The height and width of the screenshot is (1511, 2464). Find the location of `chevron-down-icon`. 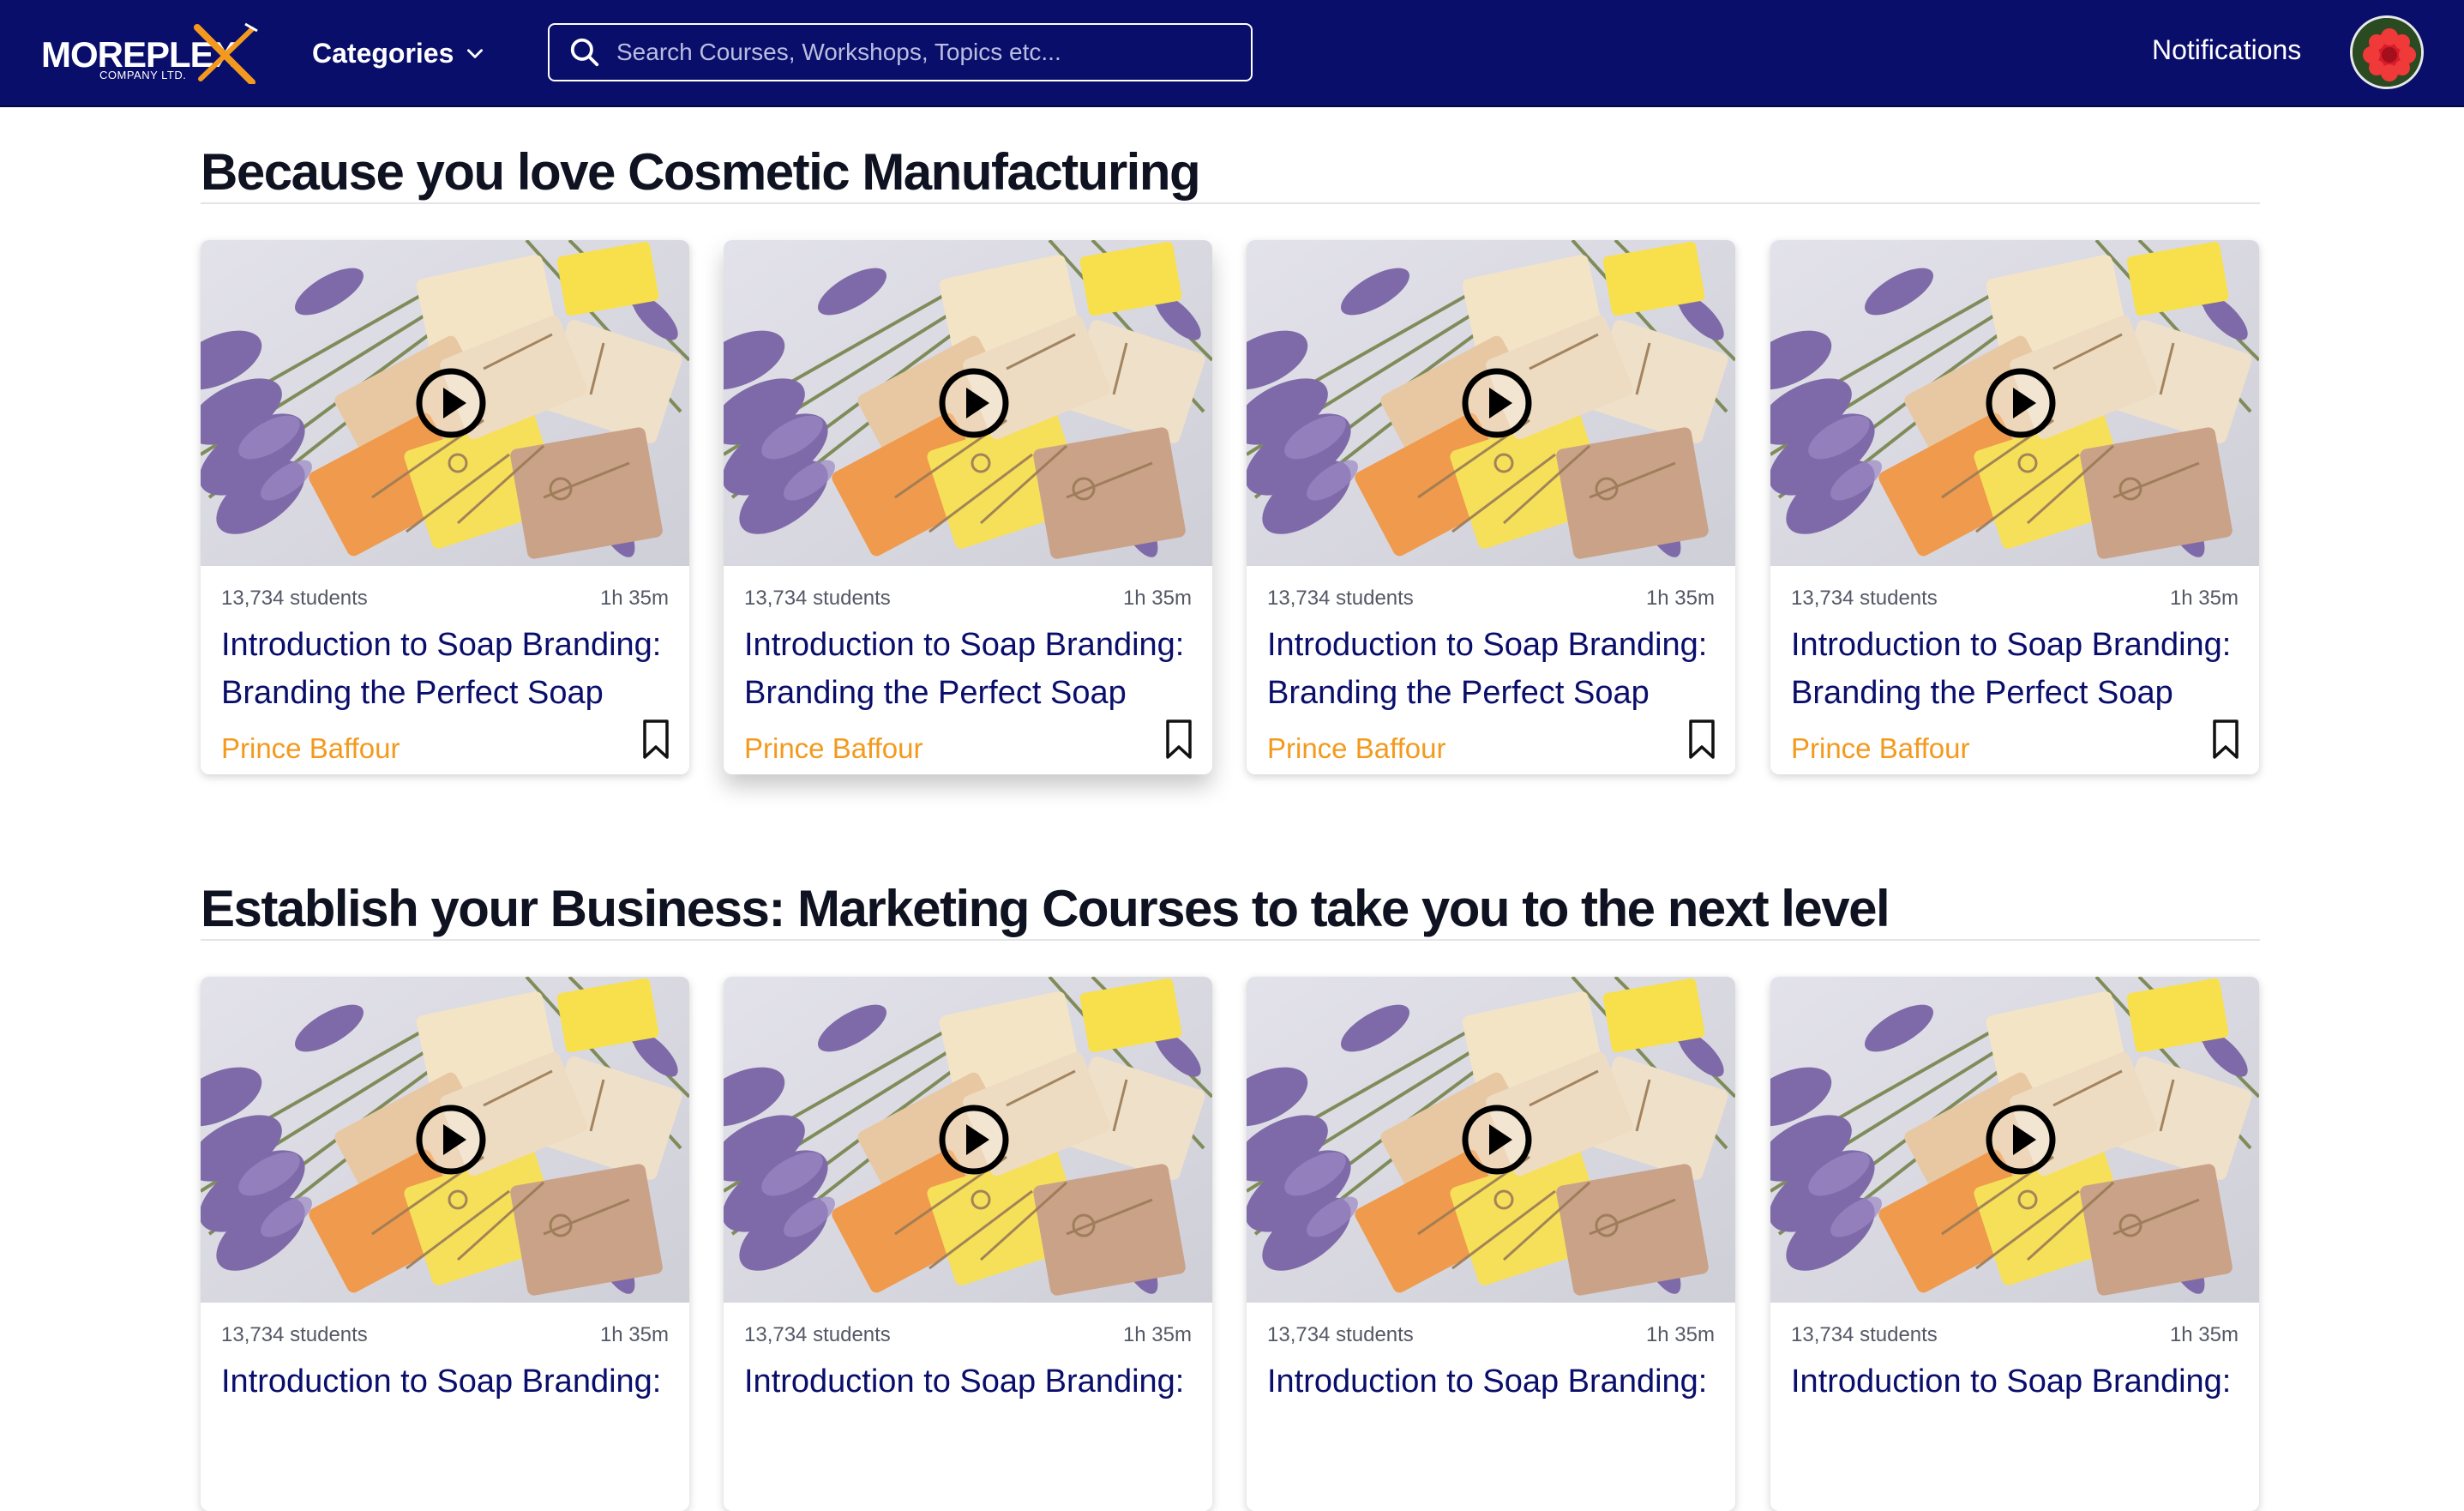

chevron-down-icon is located at coordinates (475, 53).